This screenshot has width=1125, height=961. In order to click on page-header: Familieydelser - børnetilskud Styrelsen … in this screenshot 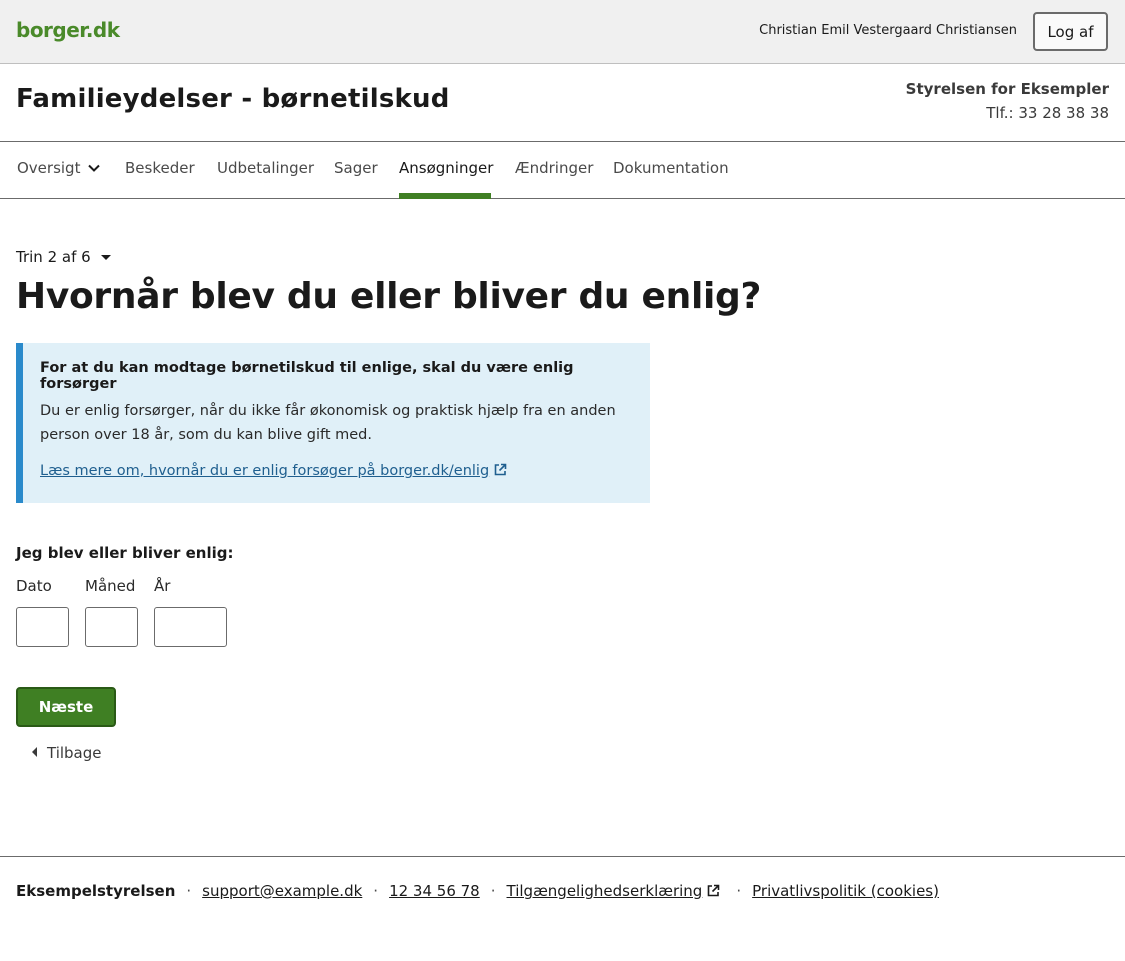, I will do `click(562, 103)`.